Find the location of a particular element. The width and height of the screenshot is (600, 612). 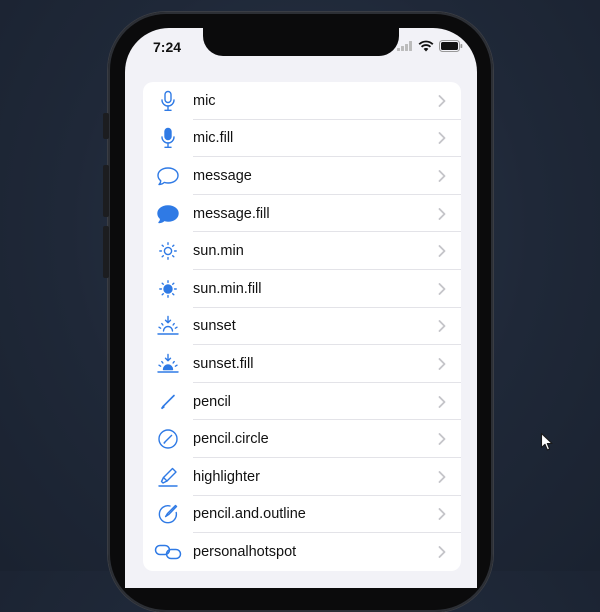

list-item-sun-min-fill: sun.min.fill is located at coordinates (302, 289).